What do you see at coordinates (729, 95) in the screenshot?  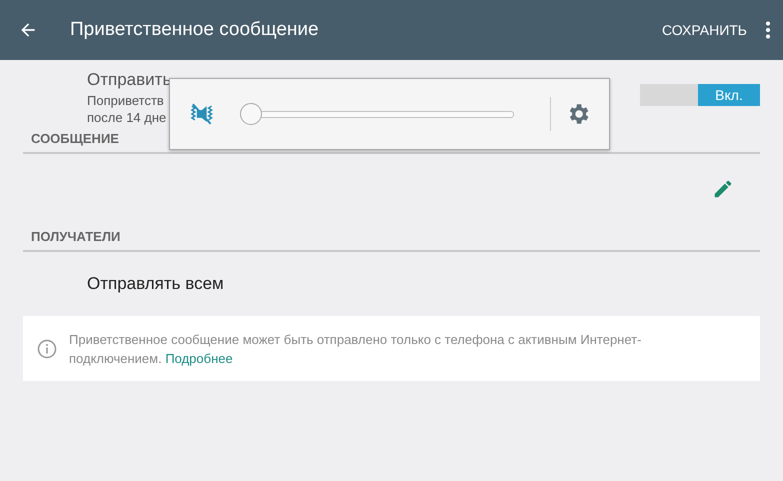 I see `toggle-thumb: Вкл.` at bounding box center [729, 95].